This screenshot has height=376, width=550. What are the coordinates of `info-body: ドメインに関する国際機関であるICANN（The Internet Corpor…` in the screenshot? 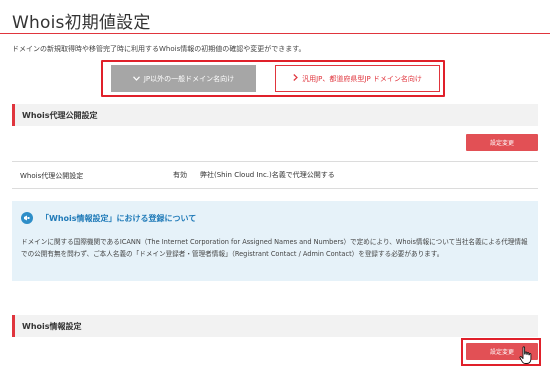 It's located at (274, 248).